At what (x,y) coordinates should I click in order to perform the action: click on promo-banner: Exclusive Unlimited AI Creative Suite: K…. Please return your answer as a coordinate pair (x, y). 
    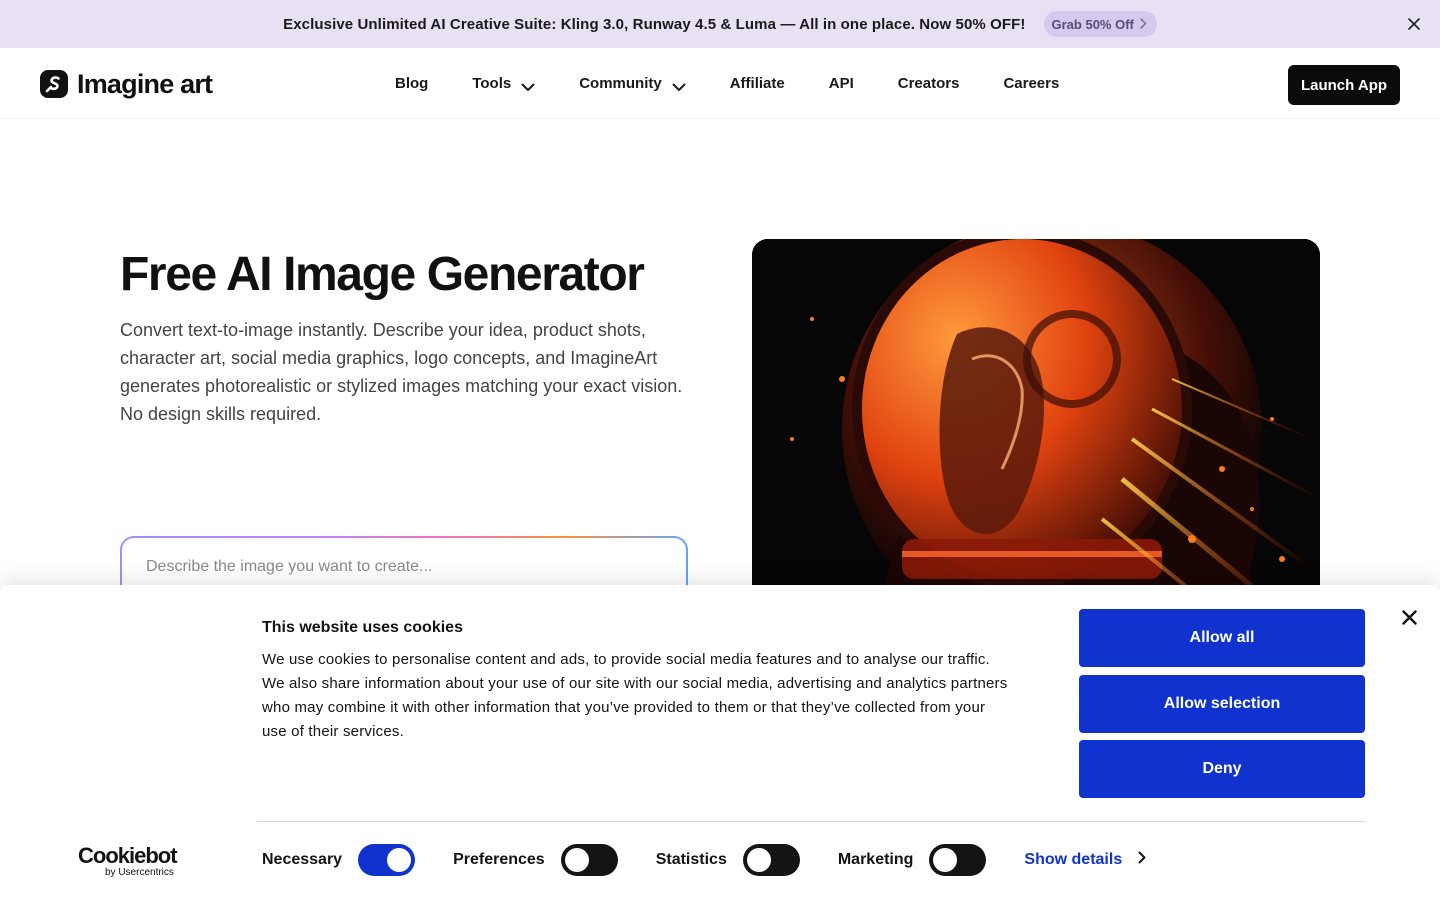
    Looking at the image, I should click on (720, 24).